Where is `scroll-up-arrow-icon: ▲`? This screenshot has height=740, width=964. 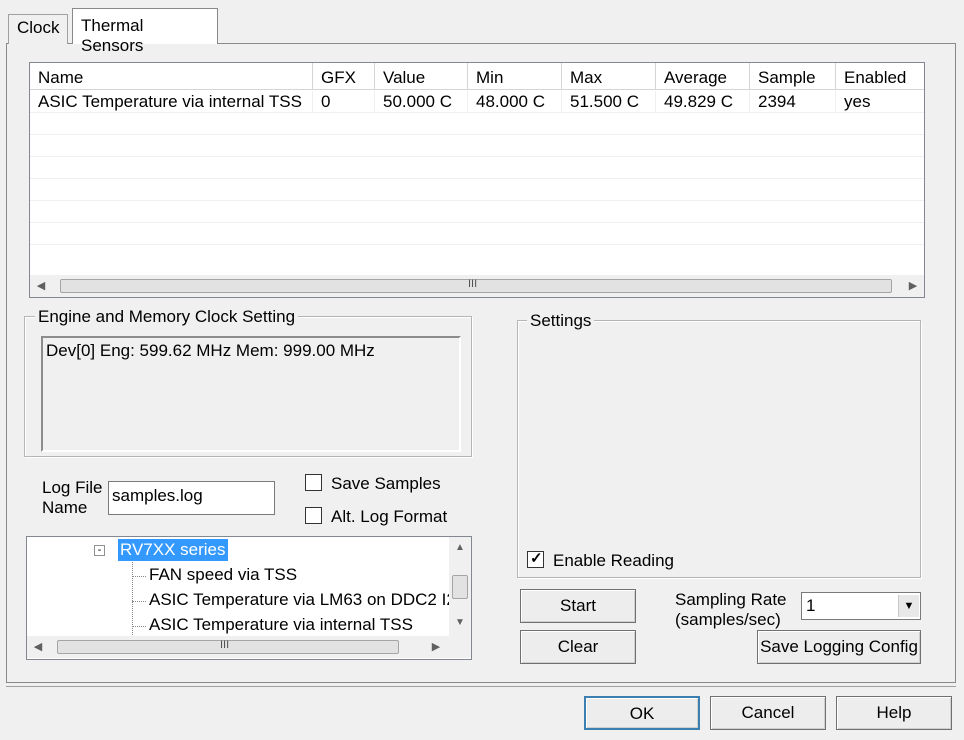
scroll-up-arrow-icon: ▲ is located at coordinates (460, 548).